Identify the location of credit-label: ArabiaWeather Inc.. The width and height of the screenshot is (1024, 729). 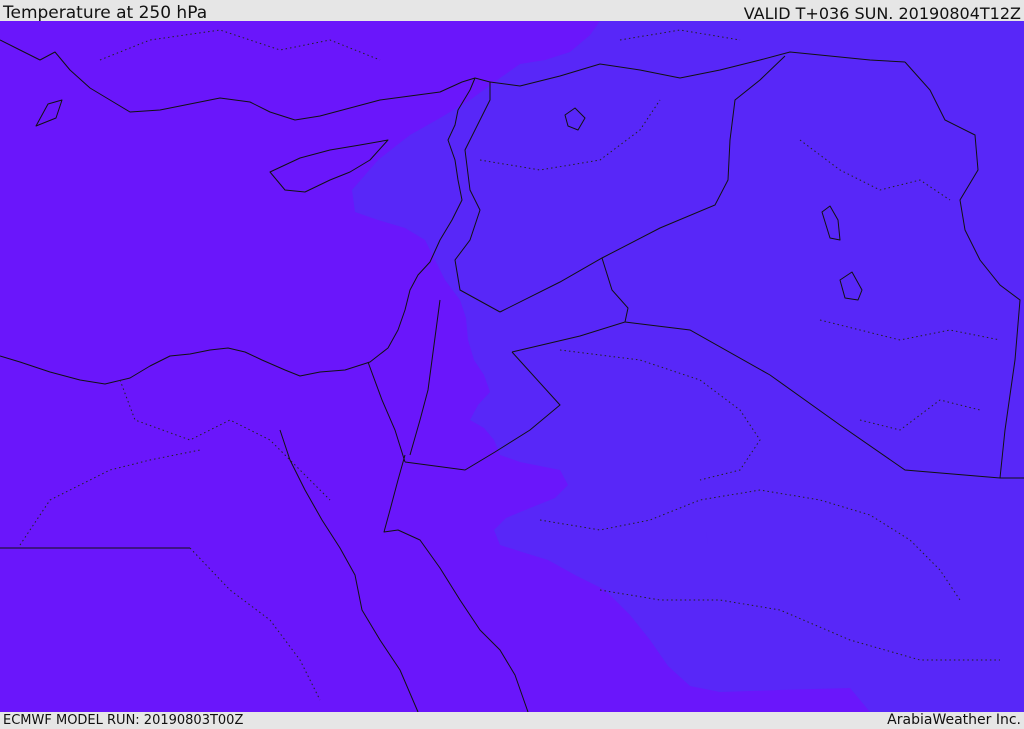
(954, 720).